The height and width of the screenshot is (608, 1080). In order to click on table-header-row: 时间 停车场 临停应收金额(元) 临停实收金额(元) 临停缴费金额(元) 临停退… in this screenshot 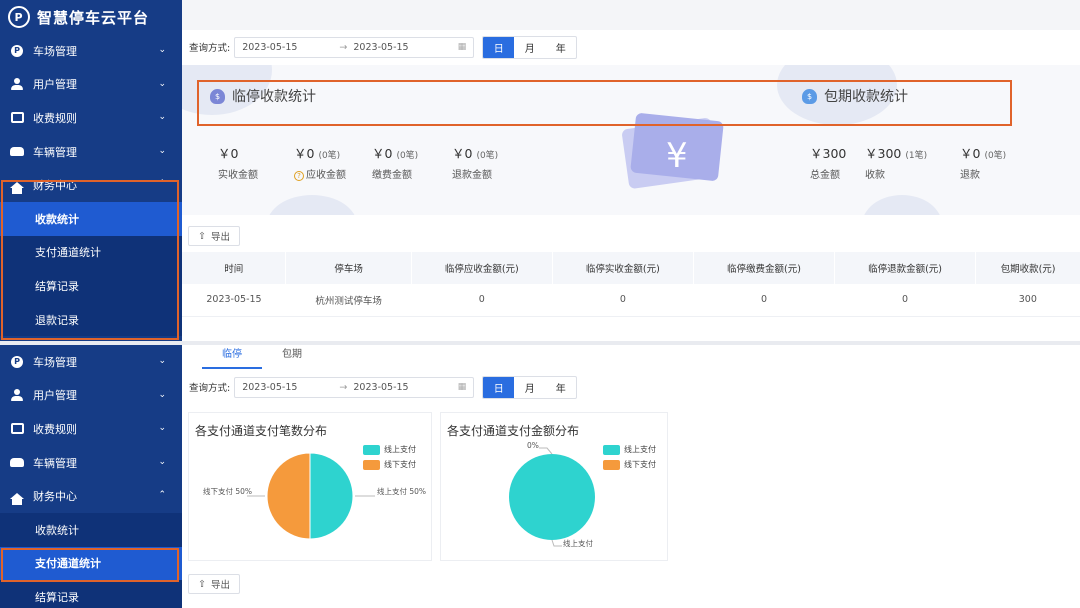, I will do `click(631, 268)`.